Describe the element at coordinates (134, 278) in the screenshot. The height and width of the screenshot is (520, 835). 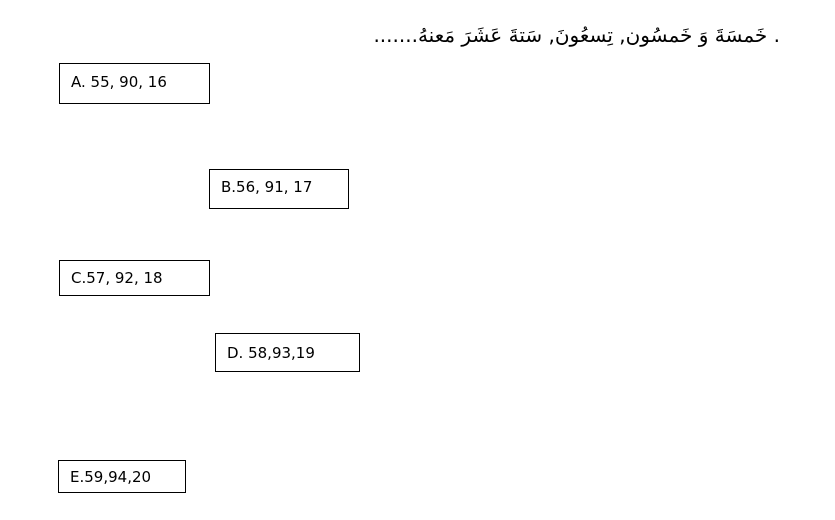
I see `option-c-box: C.57, 92, 18` at that location.